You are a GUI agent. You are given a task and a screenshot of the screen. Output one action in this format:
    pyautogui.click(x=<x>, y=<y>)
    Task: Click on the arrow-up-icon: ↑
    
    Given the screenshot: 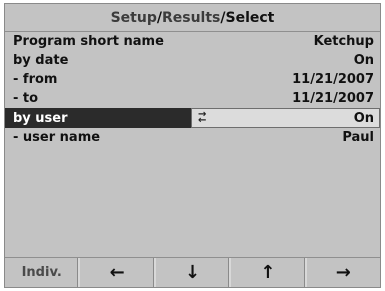 What is the action you would take?
    pyautogui.click(x=268, y=272)
    